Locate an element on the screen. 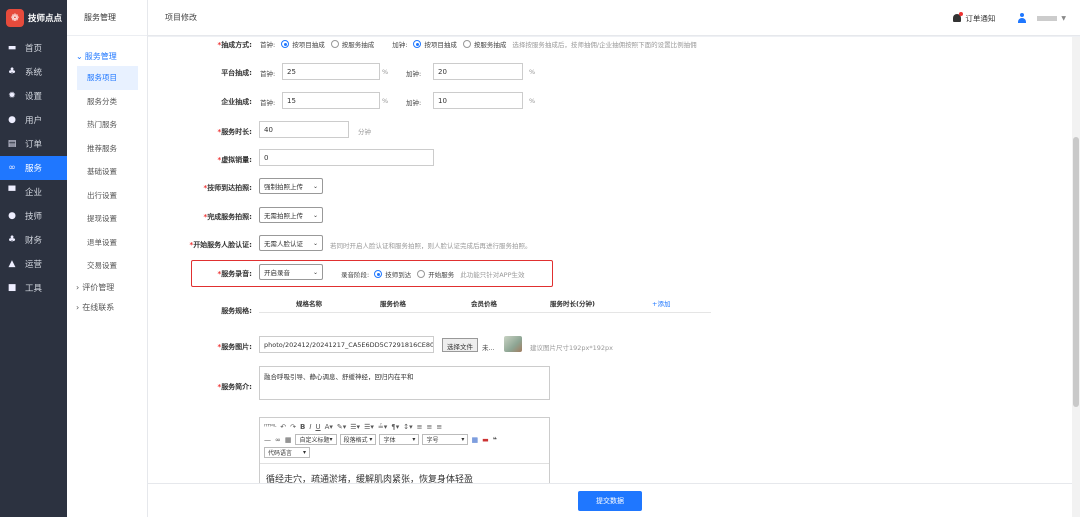 This screenshot has width=1080, height=517. username-blurred is located at coordinates (1047, 18).